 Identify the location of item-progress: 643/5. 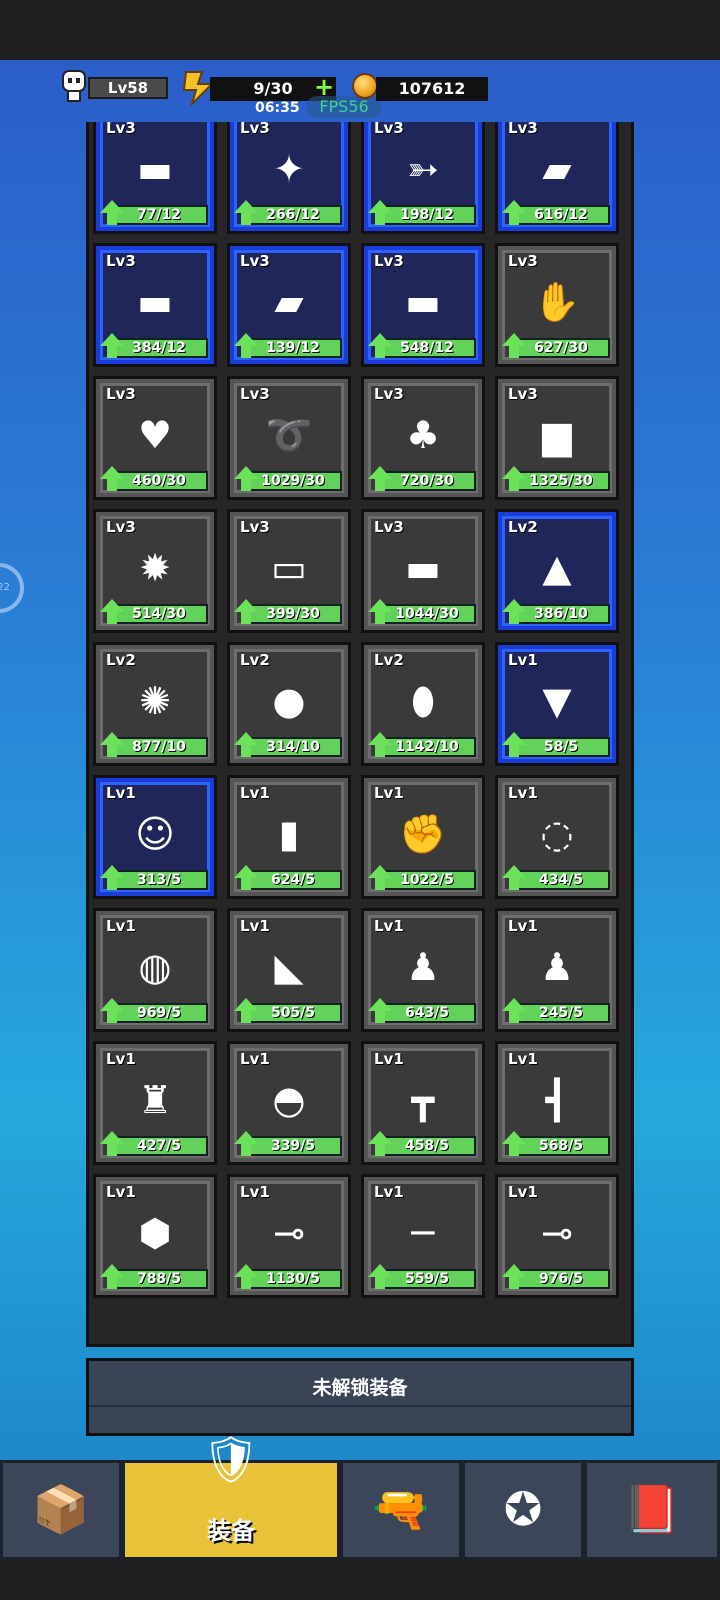
(427, 1013).